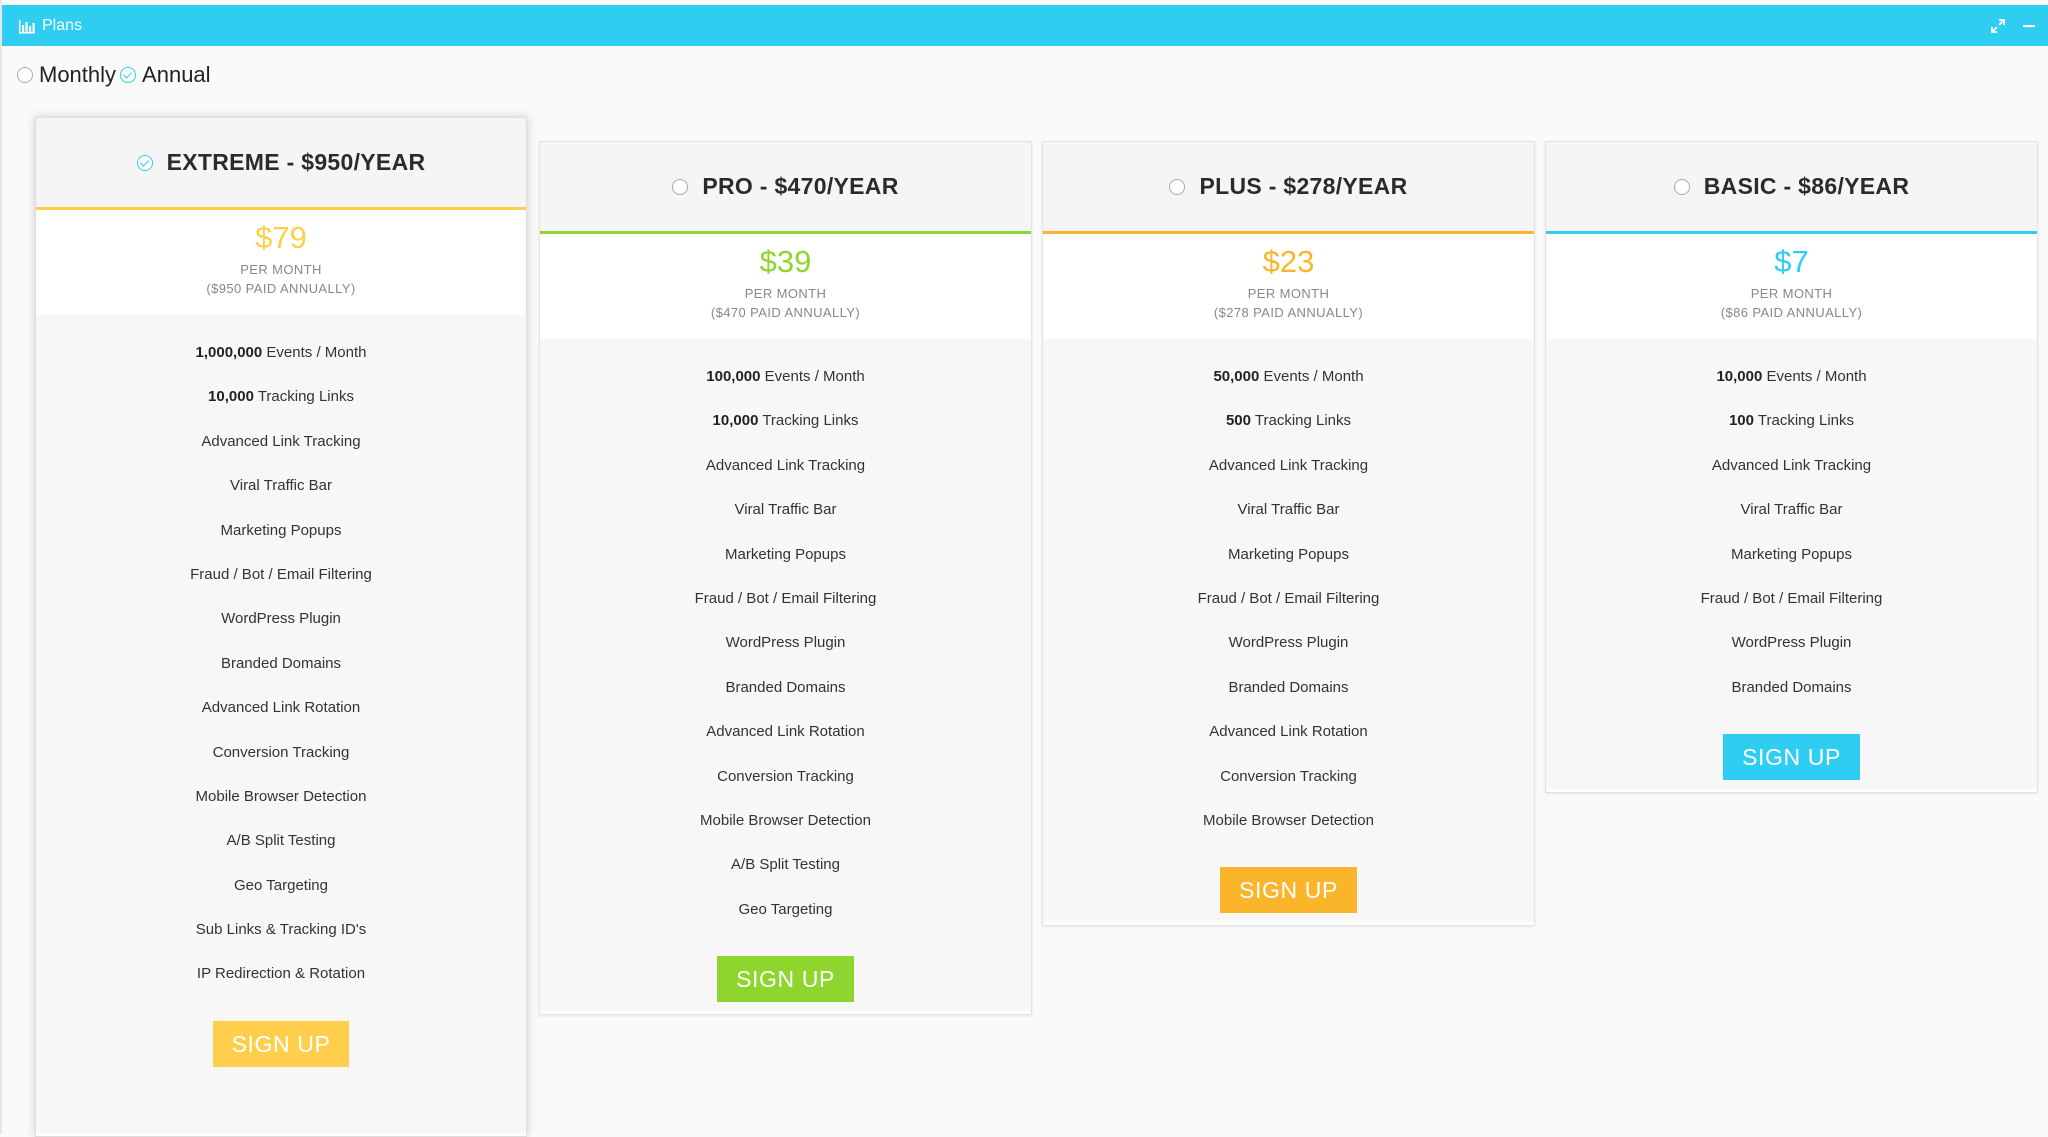 The image size is (2048, 1137). Describe the element at coordinates (128, 75) in the screenshot. I see `annual-radio` at that location.